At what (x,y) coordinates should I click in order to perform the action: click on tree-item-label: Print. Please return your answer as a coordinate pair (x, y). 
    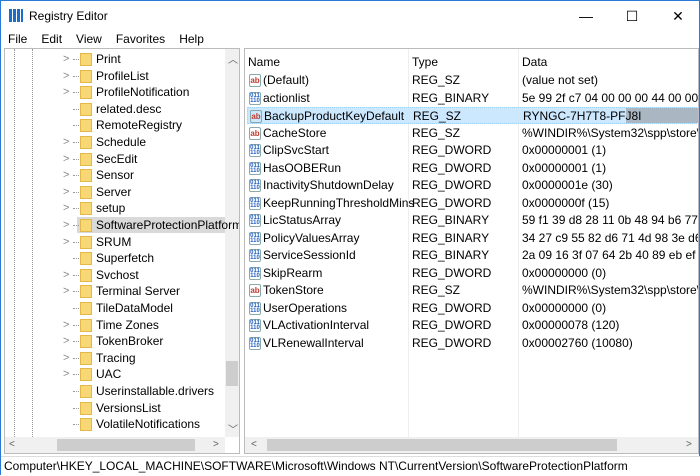
    Looking at the image, I should click on (108, 59).